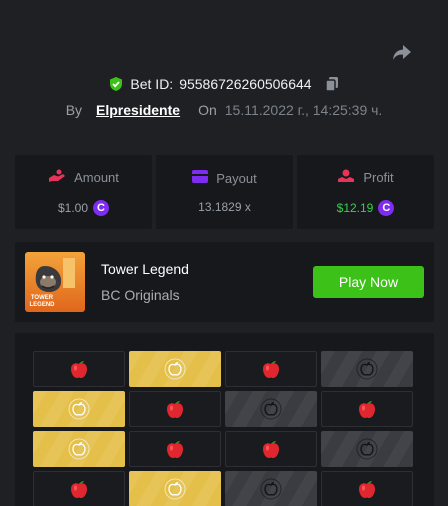 The width and height of the screenshot is (448, 506). What do you see at coordinates (365, 192) in the screenshot?
I see `profit-stat: Profit $12.19 C` at bounding box center [365, 192].